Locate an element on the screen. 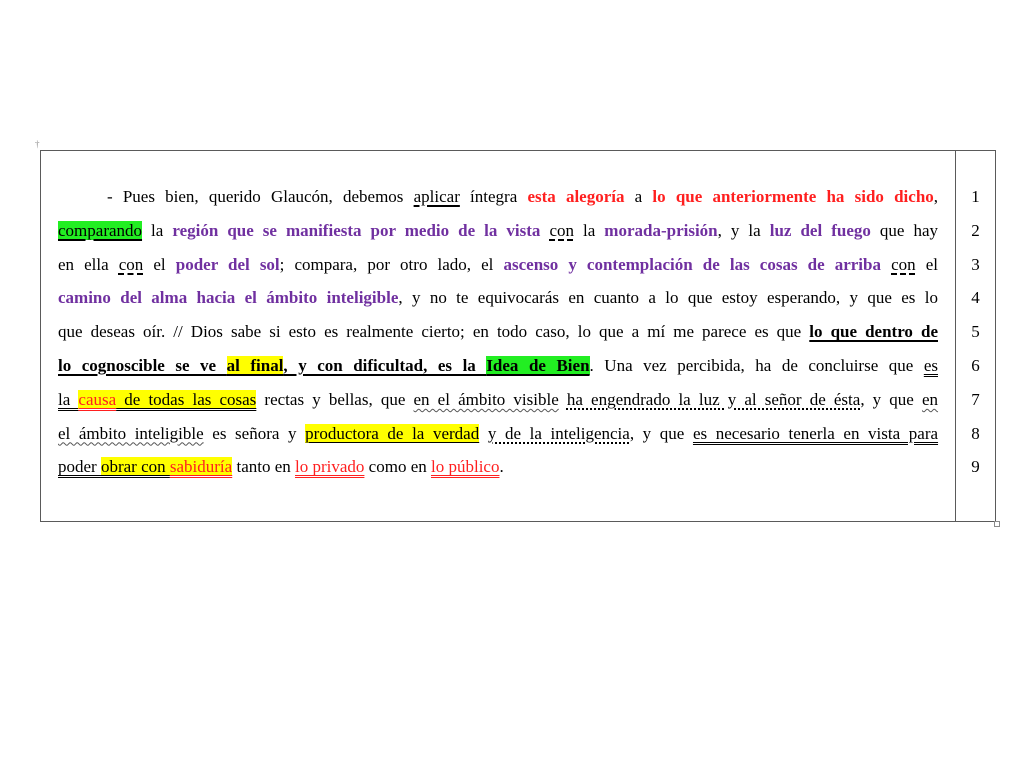  red-phrase: lo privado is located at coordinates (330, 467).